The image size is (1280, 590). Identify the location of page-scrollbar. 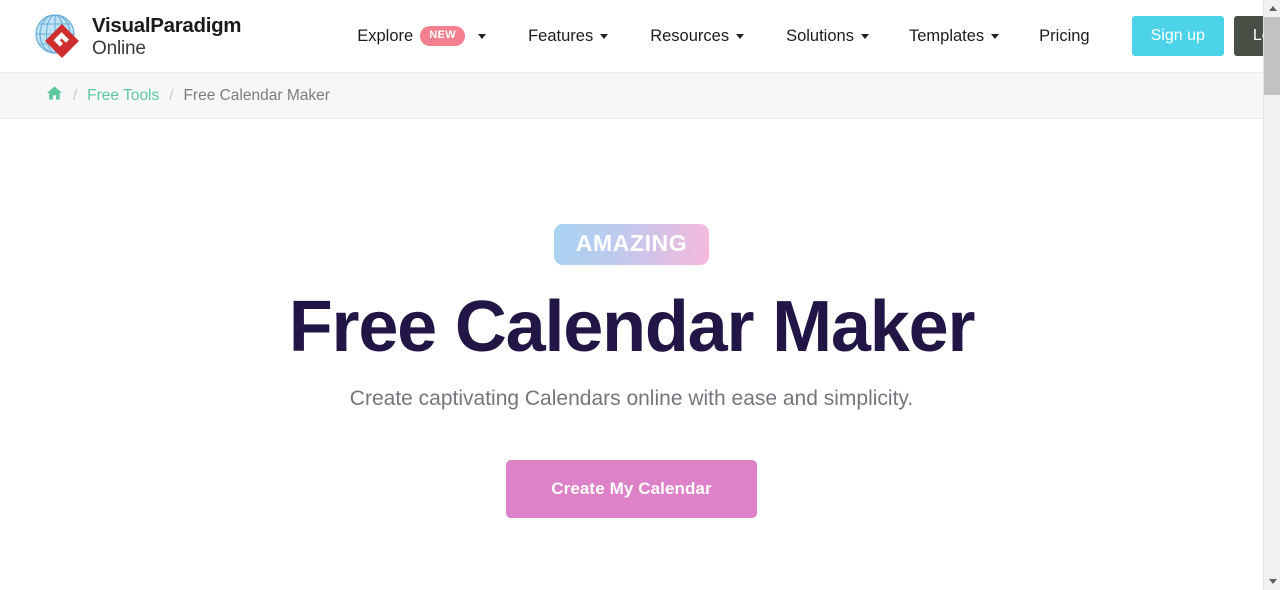
(1271, 295).